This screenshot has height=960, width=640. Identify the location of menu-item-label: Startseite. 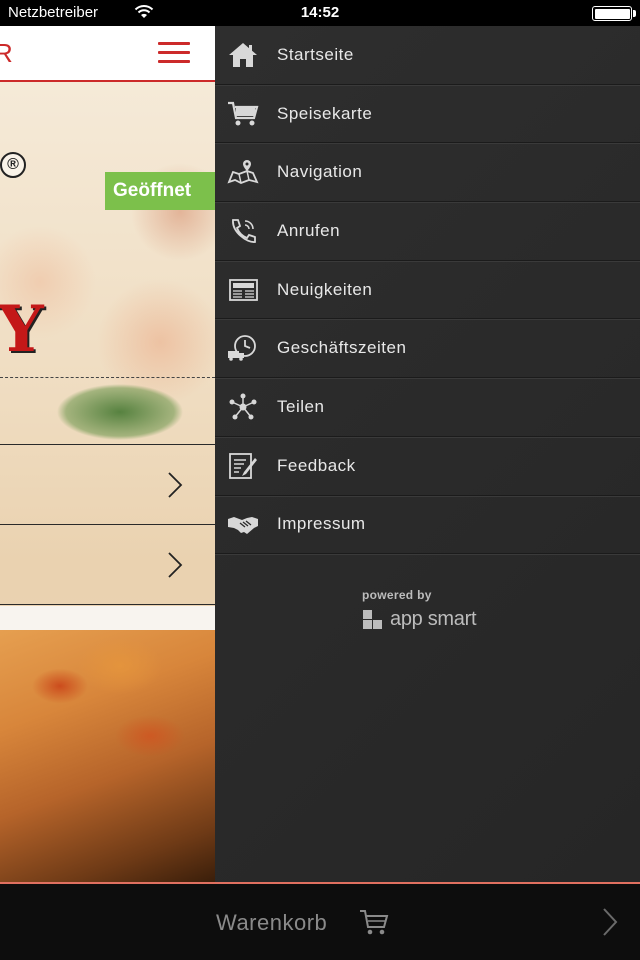
(315, 54).